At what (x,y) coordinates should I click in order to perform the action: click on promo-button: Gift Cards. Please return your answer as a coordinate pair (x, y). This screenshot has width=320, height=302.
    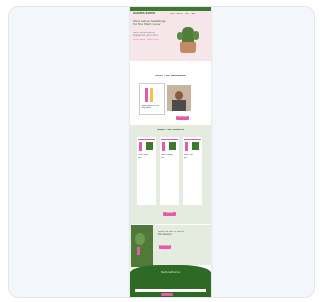
    Looking at the image, I should click on (165, 247).